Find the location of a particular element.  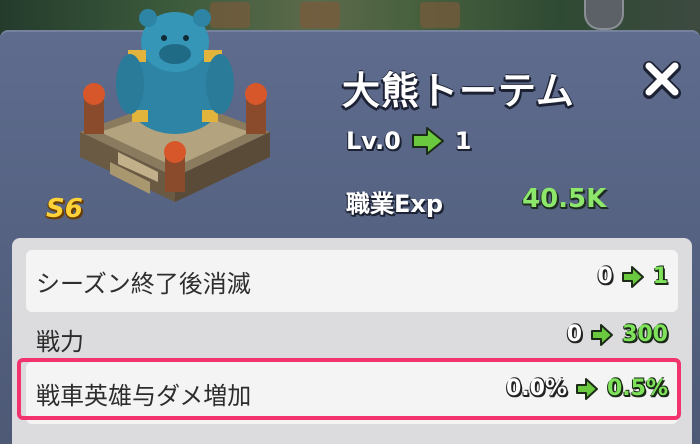

stat-label: 戦力 is located at coordinates (60, 342).